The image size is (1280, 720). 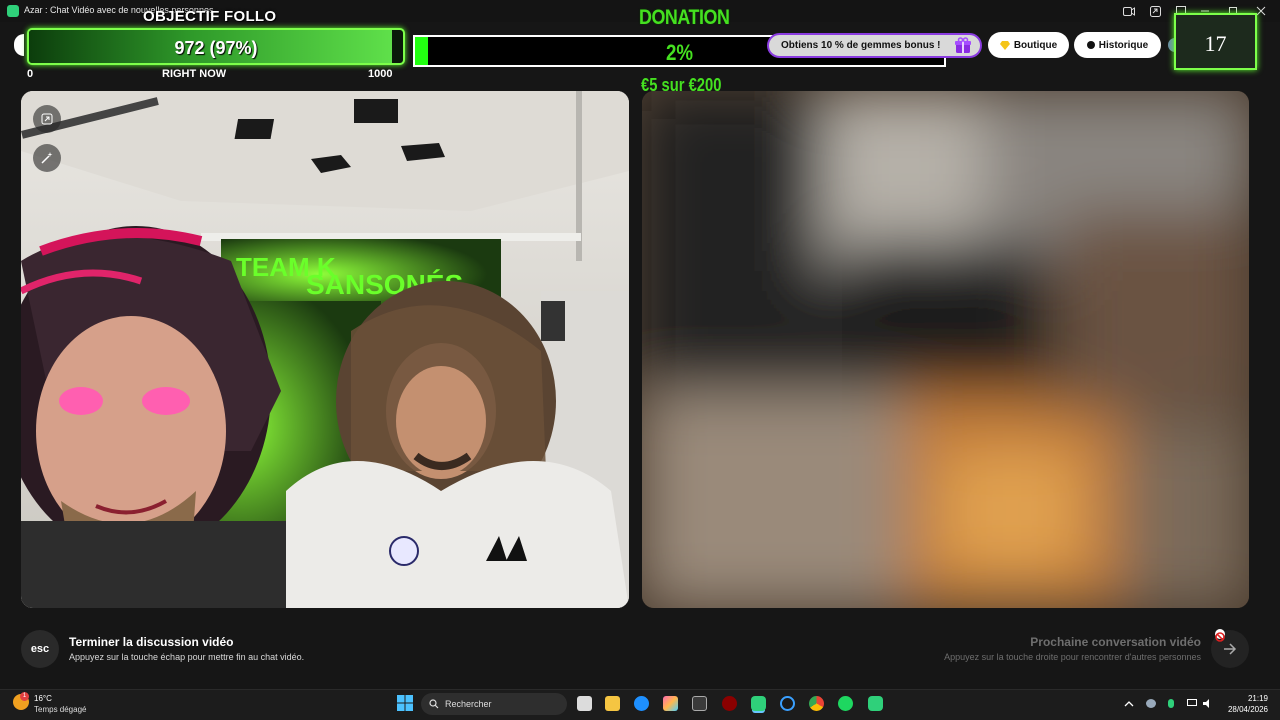 I want to click on expand-button, so click(x=47, y=119).